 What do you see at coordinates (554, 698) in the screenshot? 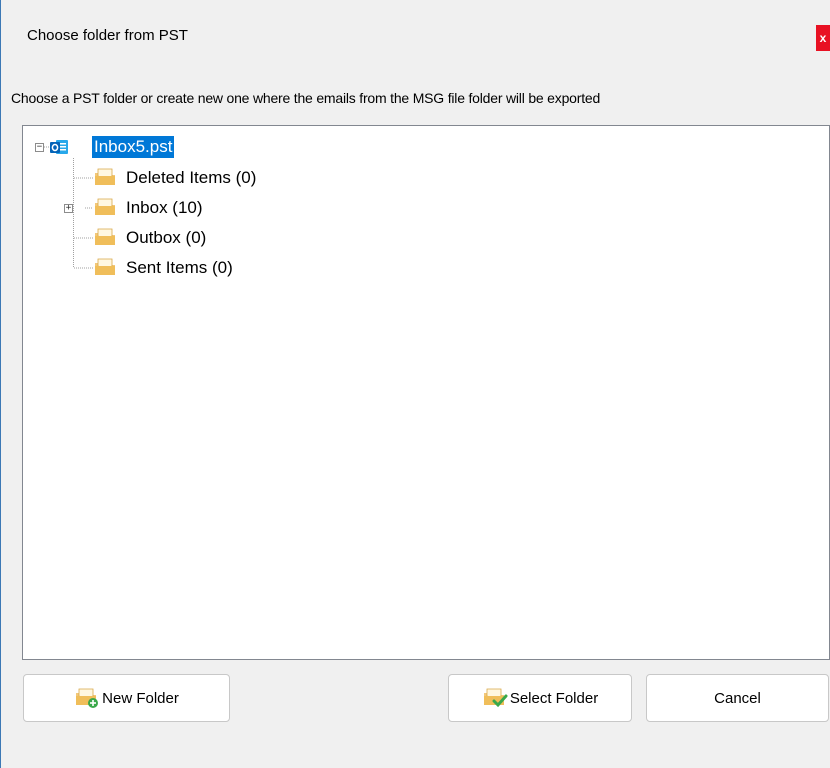
I see `select-folder-label: Select Folder` at bounding box center [554, 698].